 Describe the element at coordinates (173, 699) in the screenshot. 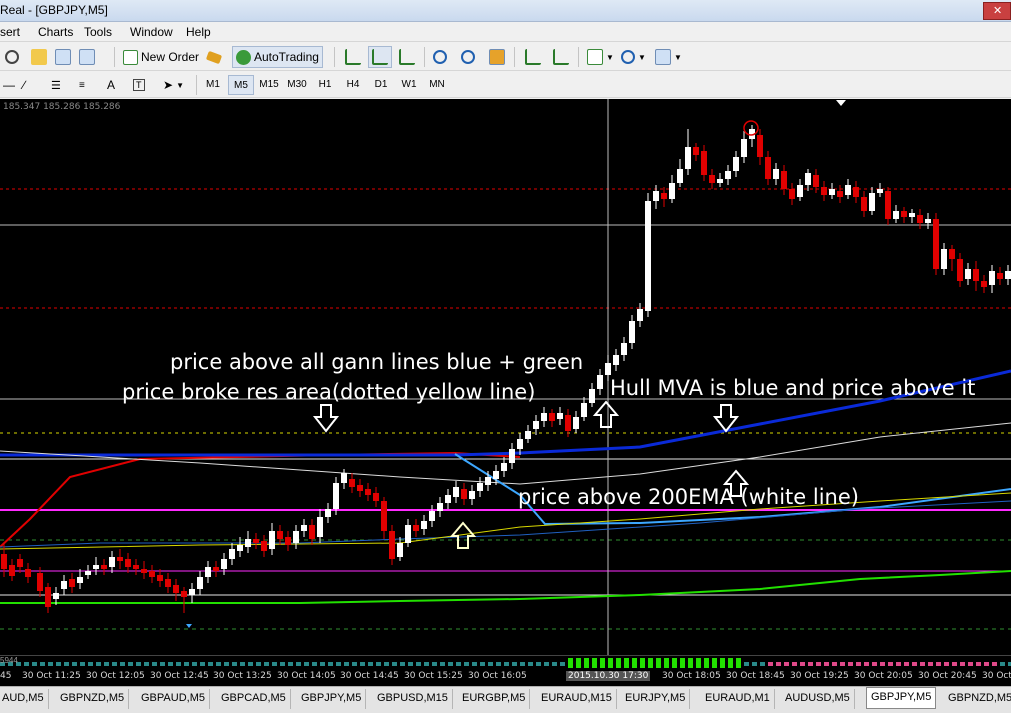

I see `tab-gbpaud-m5: GBPAUD,M5` at that location.